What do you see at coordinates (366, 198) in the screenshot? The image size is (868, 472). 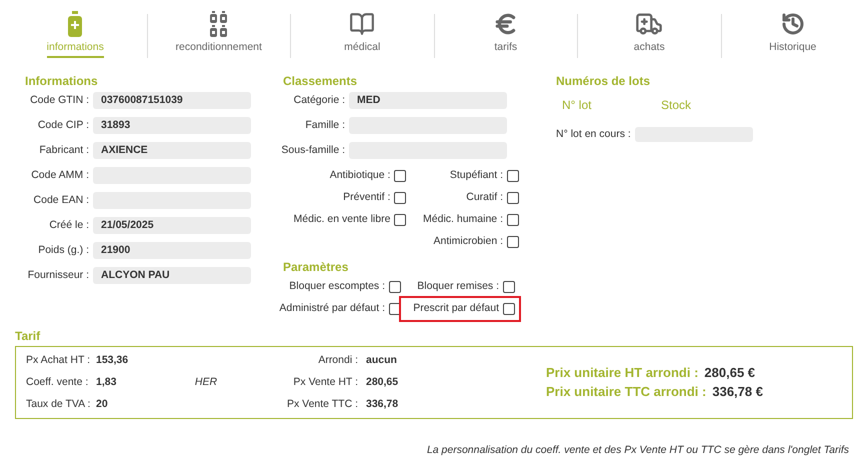 I see `checkbox-label: Préventif :` at bounding box center [366, 198].